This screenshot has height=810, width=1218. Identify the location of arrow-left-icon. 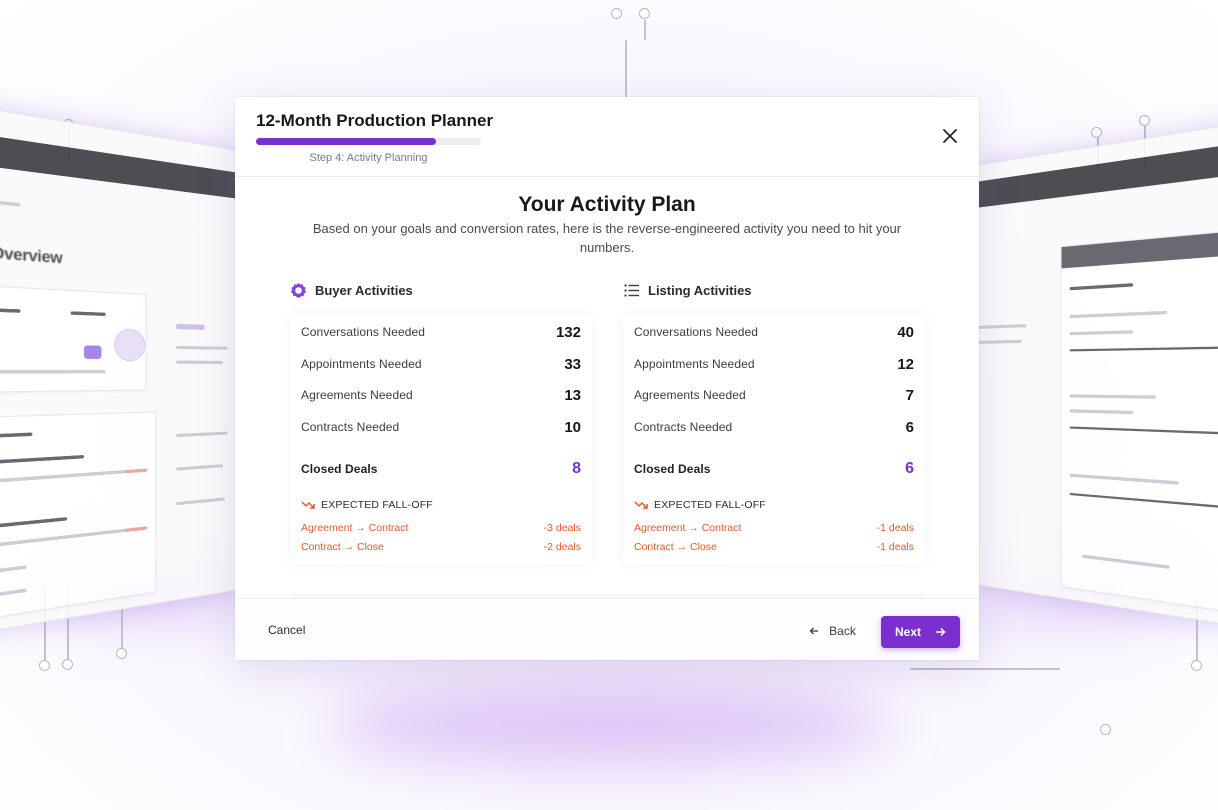
(814, 631).